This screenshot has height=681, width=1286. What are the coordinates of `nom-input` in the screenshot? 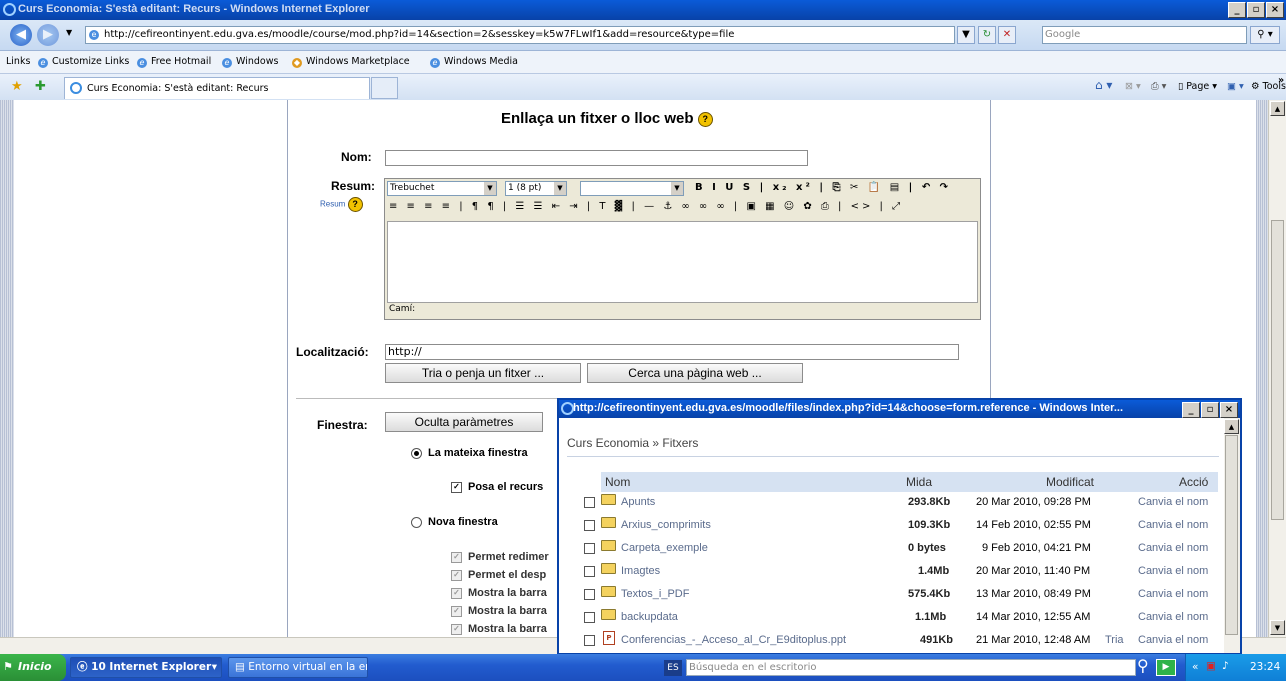 It's located at (596, 158).